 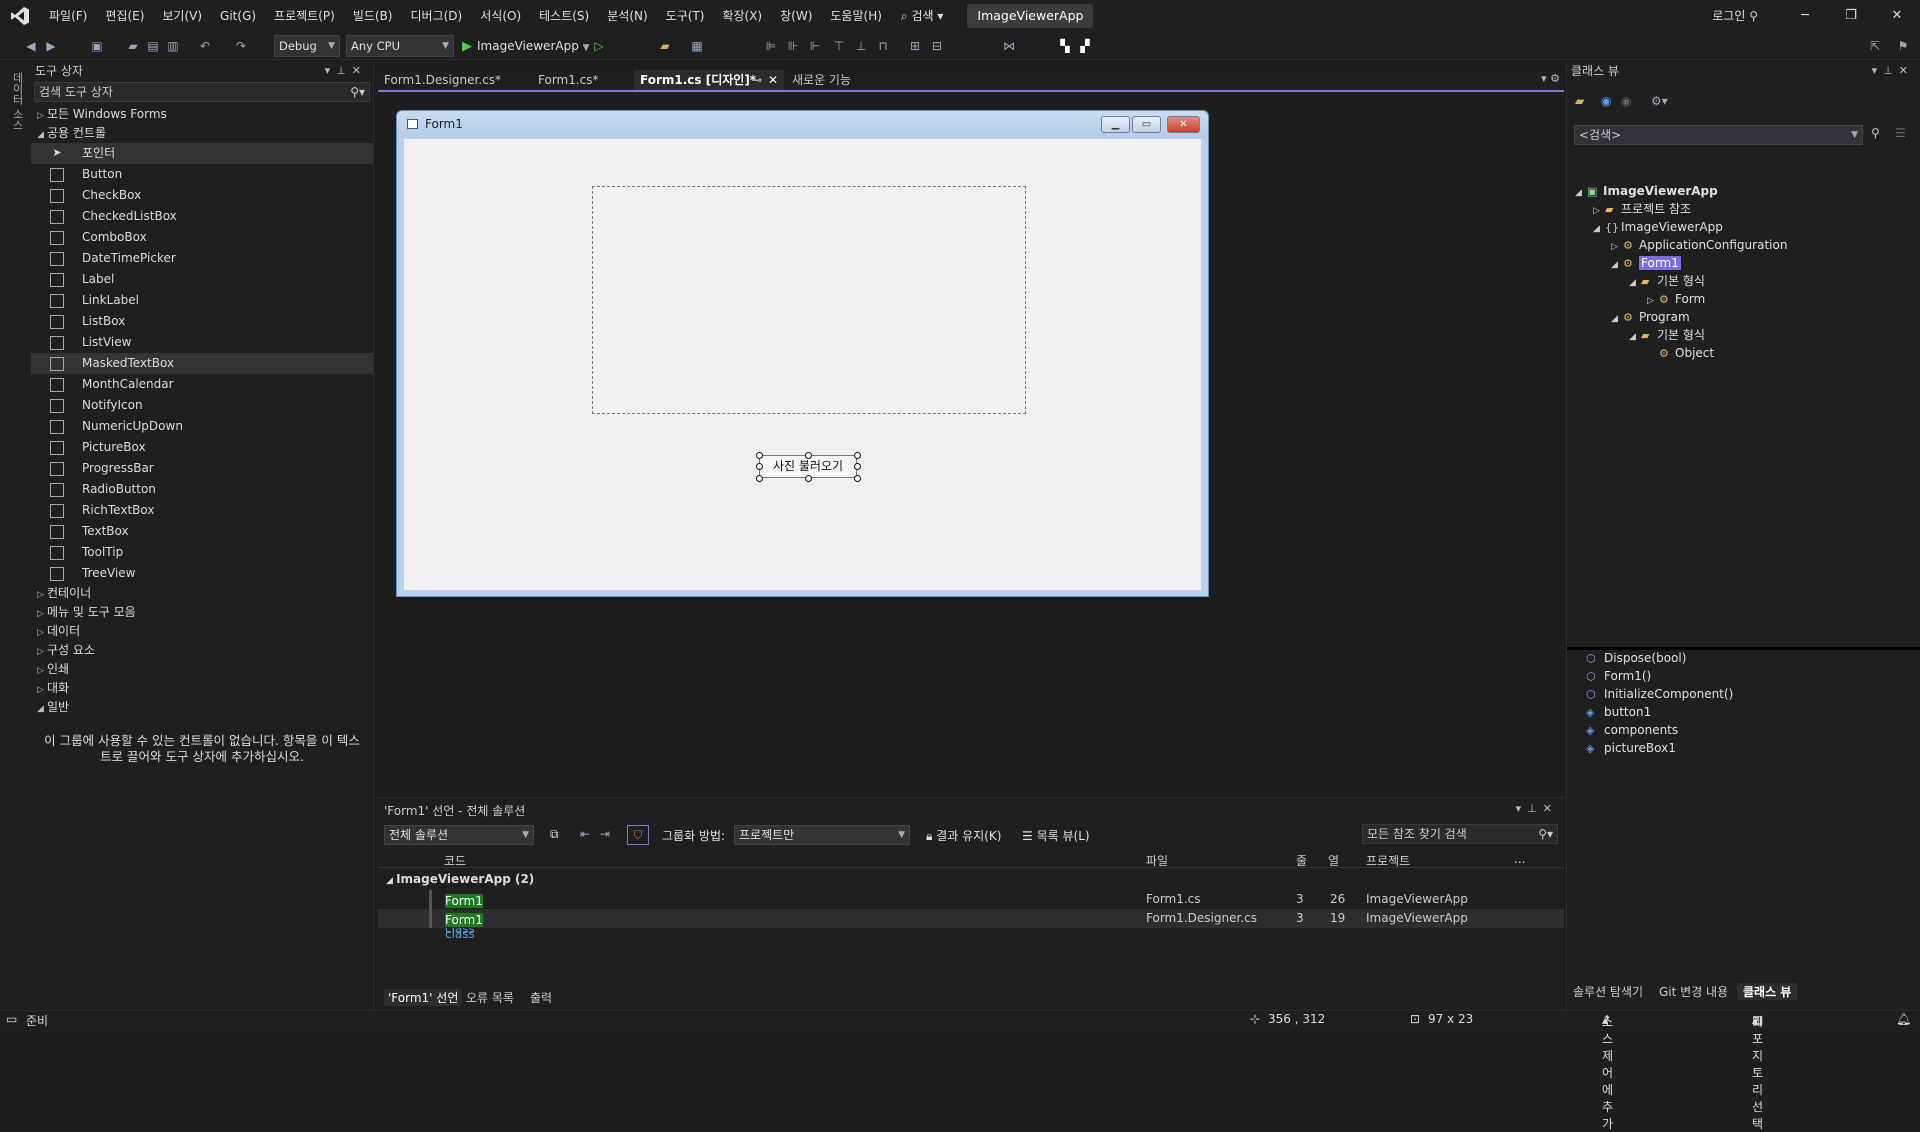 I want to click on minimize-button: ─, so click(x=1805, y=16).